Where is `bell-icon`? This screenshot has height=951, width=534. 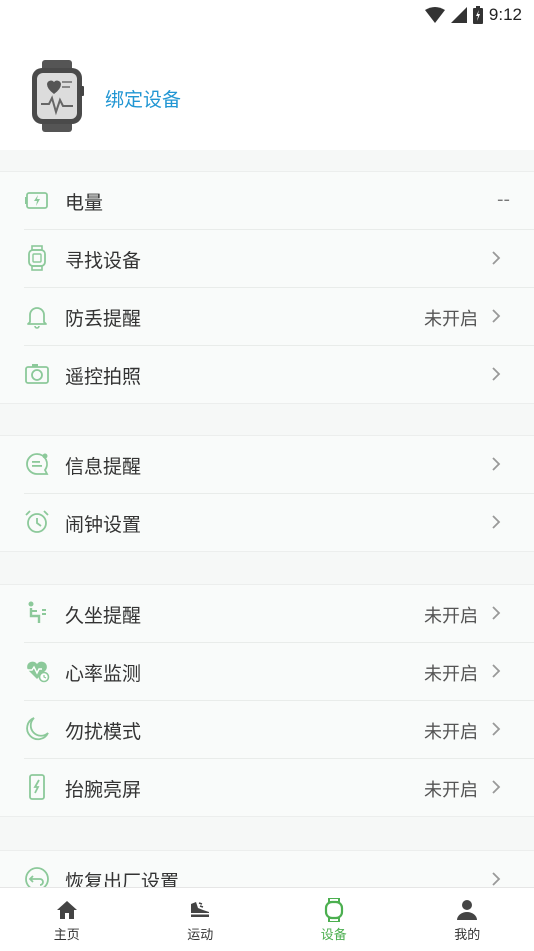 bell-icon is located at coordinates (37, 316).